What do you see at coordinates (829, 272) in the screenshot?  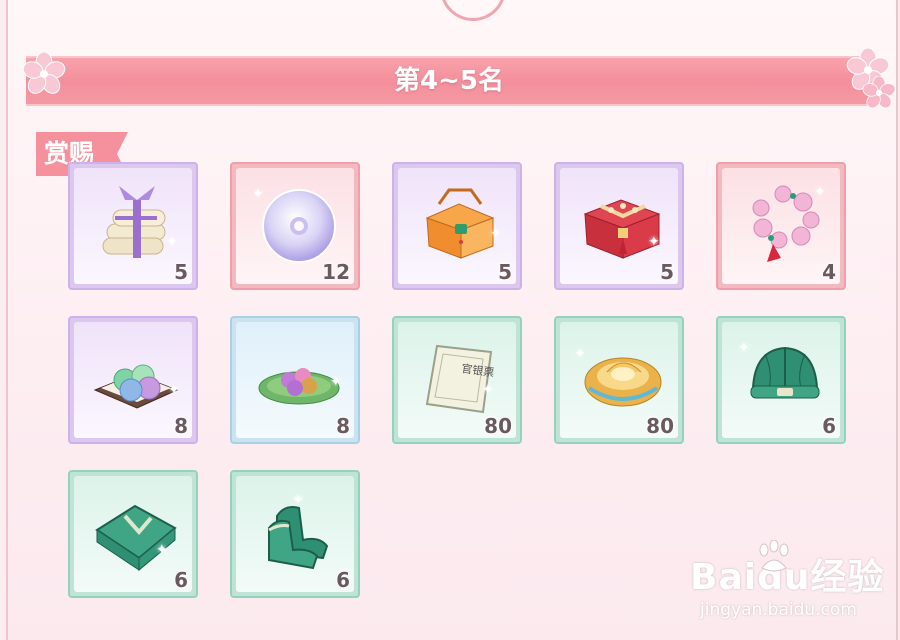 I see `item-count: 4` at bounding box center [829, 272].